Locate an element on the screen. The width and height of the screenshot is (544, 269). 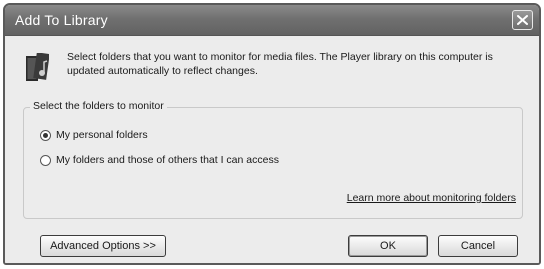
cancel-button: Cancel is located at coordinates (478, 246).